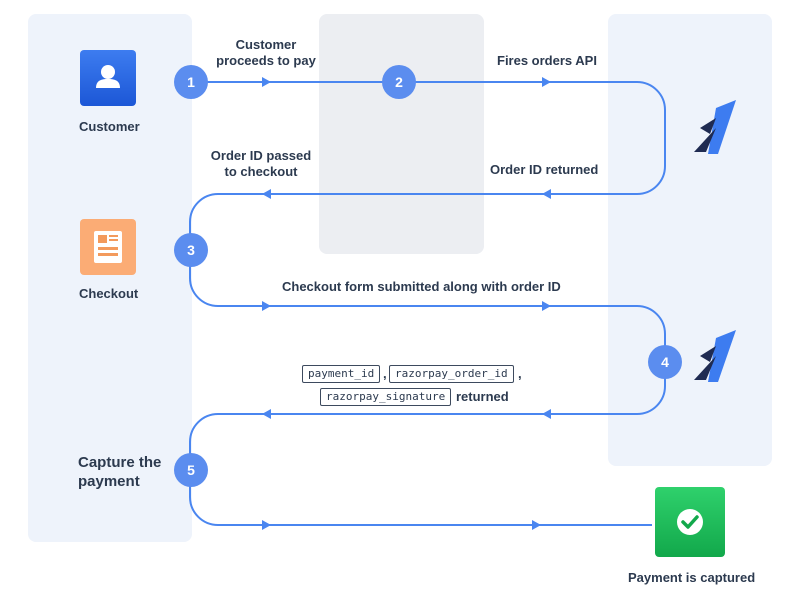 Image resolution: width=800 pixels, height=596 pixels. Describe the element at coordinates (261, 163) in the screenshot. I see `order-id-passed-label: Order ID passed to checkout` at that location.